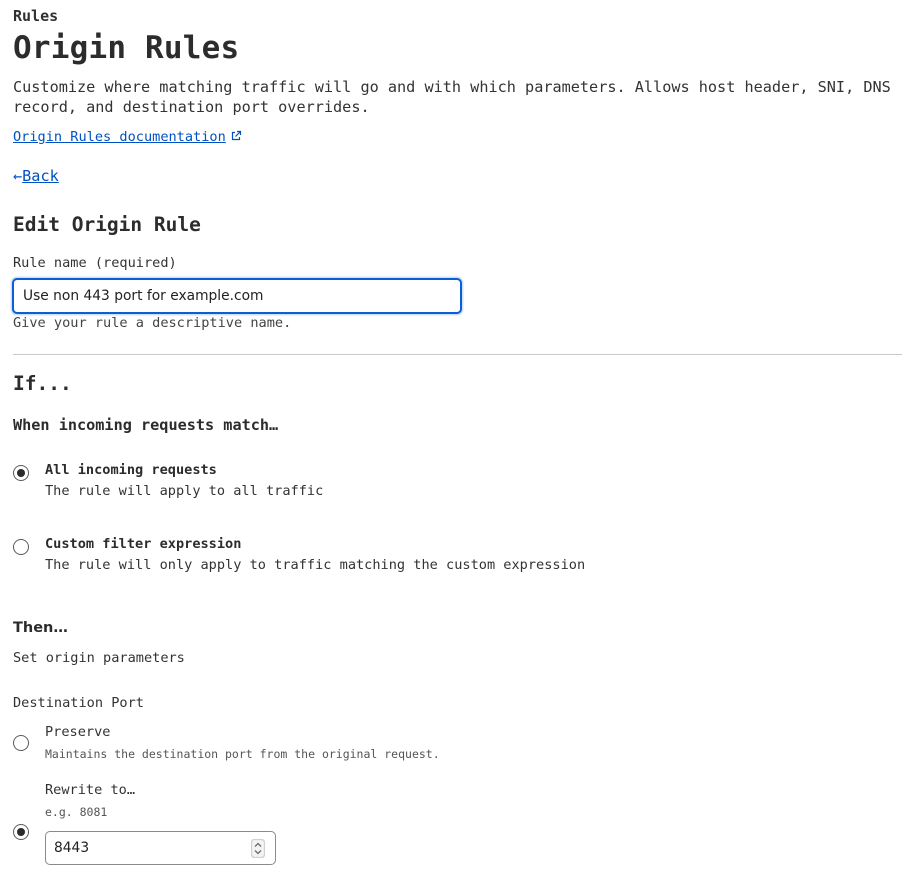  Describe the element at coordinates (184, 491) in the screenshot. I see `all-requests-description: The rule will apply to all traffic` at that location.